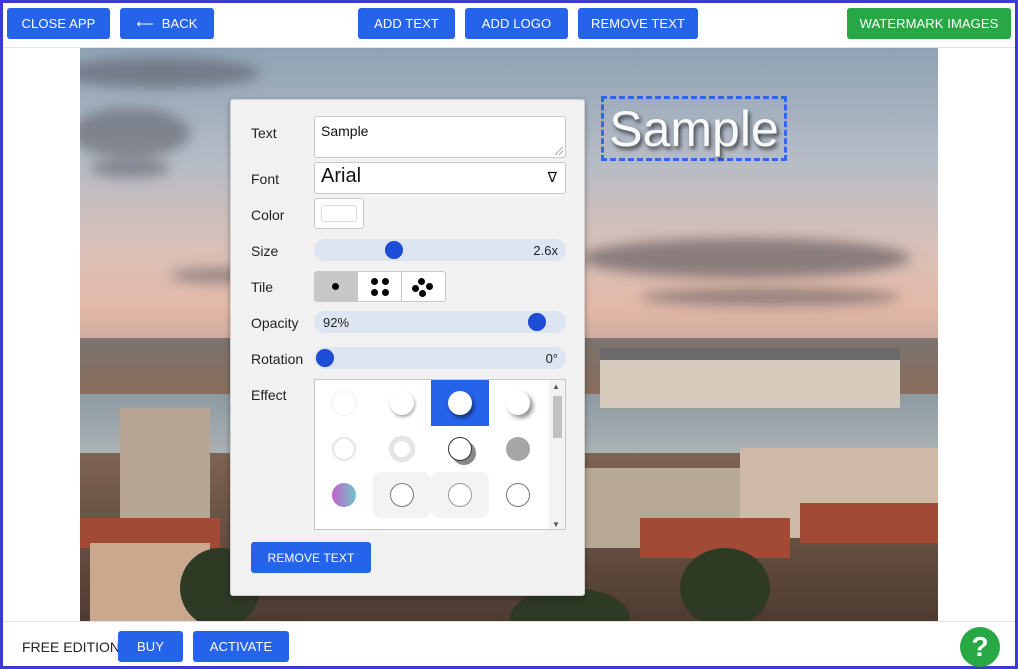 This screenshot has width=1018, height=669. I want to click on dropdown-arrow-icon: ∇, so click(552, 177).